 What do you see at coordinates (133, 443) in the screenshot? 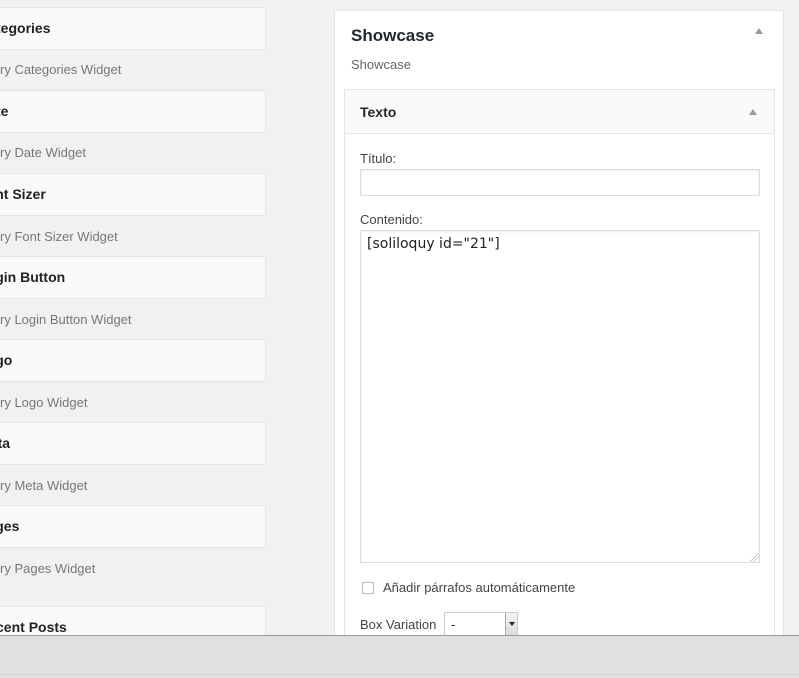
I see `widget-item-meta: ry Meta` at bounding box center [133, 443].